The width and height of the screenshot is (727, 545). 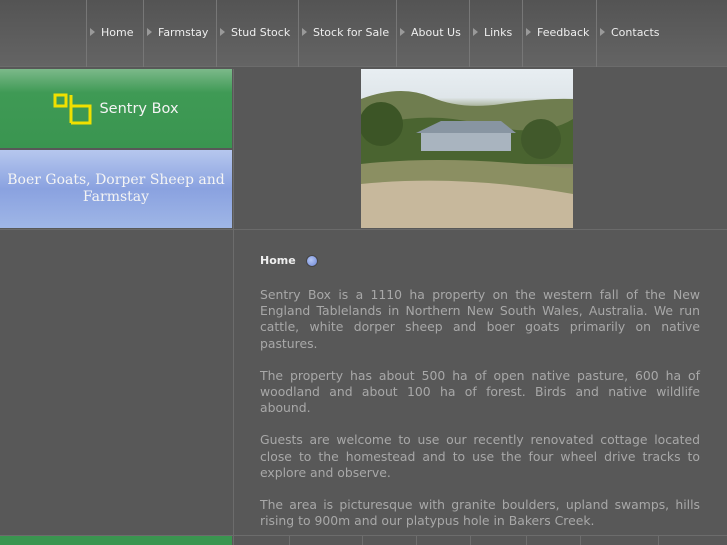 What do you see at coordinates (436, 32) in the screenshot?
I see `nav-label: About Us` at bounding box center [436, 32].